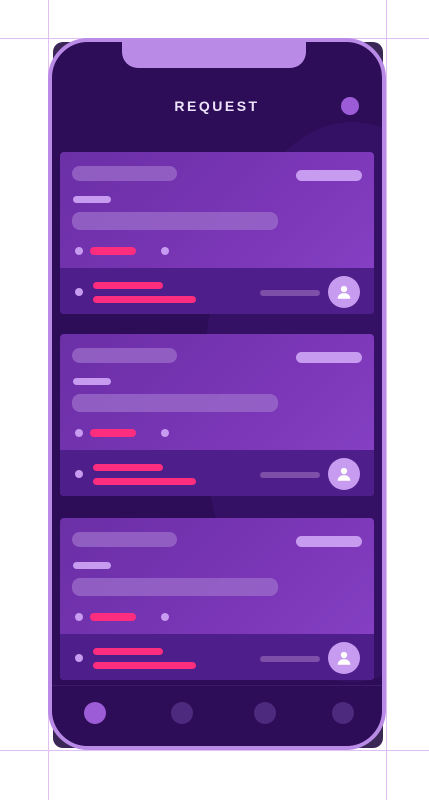  What do you see at coordinates (217, 106) in the screenshot?
I see `page-title: REQUEST` at bounding box center [217, 106].